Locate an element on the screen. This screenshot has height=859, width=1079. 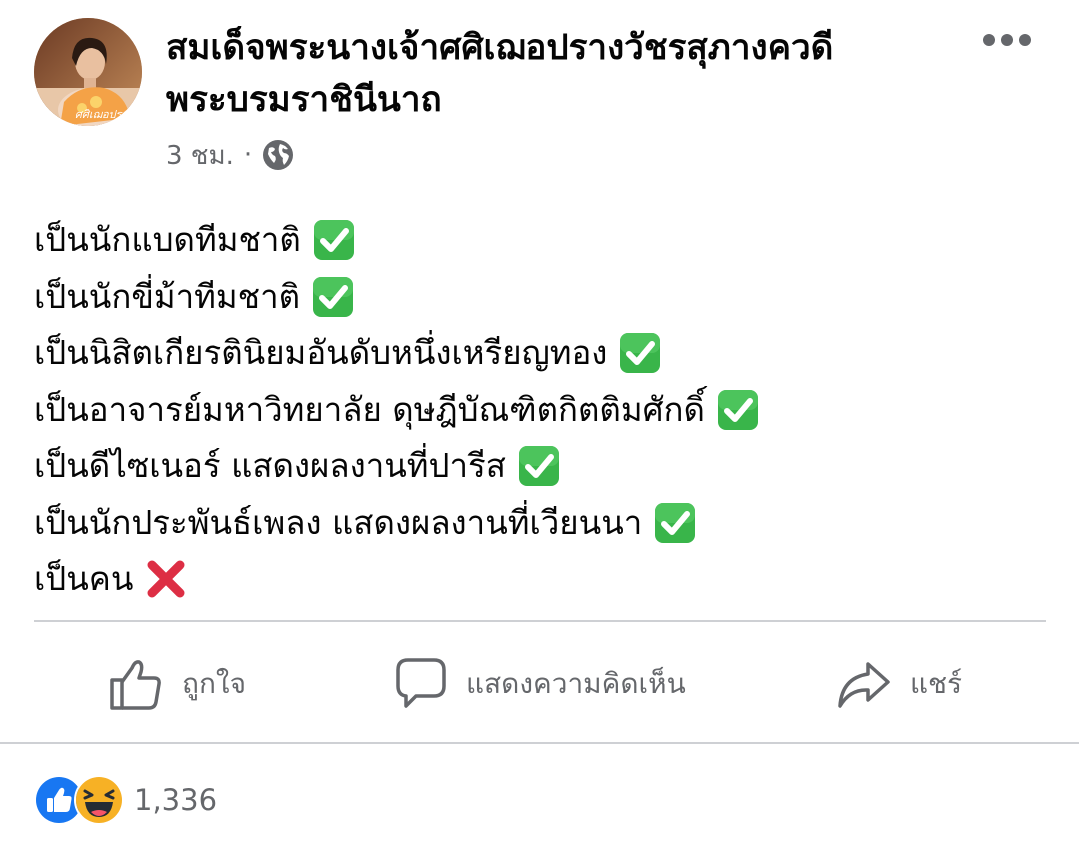
post-line-text: เป็นนักแบดทีมชาติ is located at coordinates (167, 239).